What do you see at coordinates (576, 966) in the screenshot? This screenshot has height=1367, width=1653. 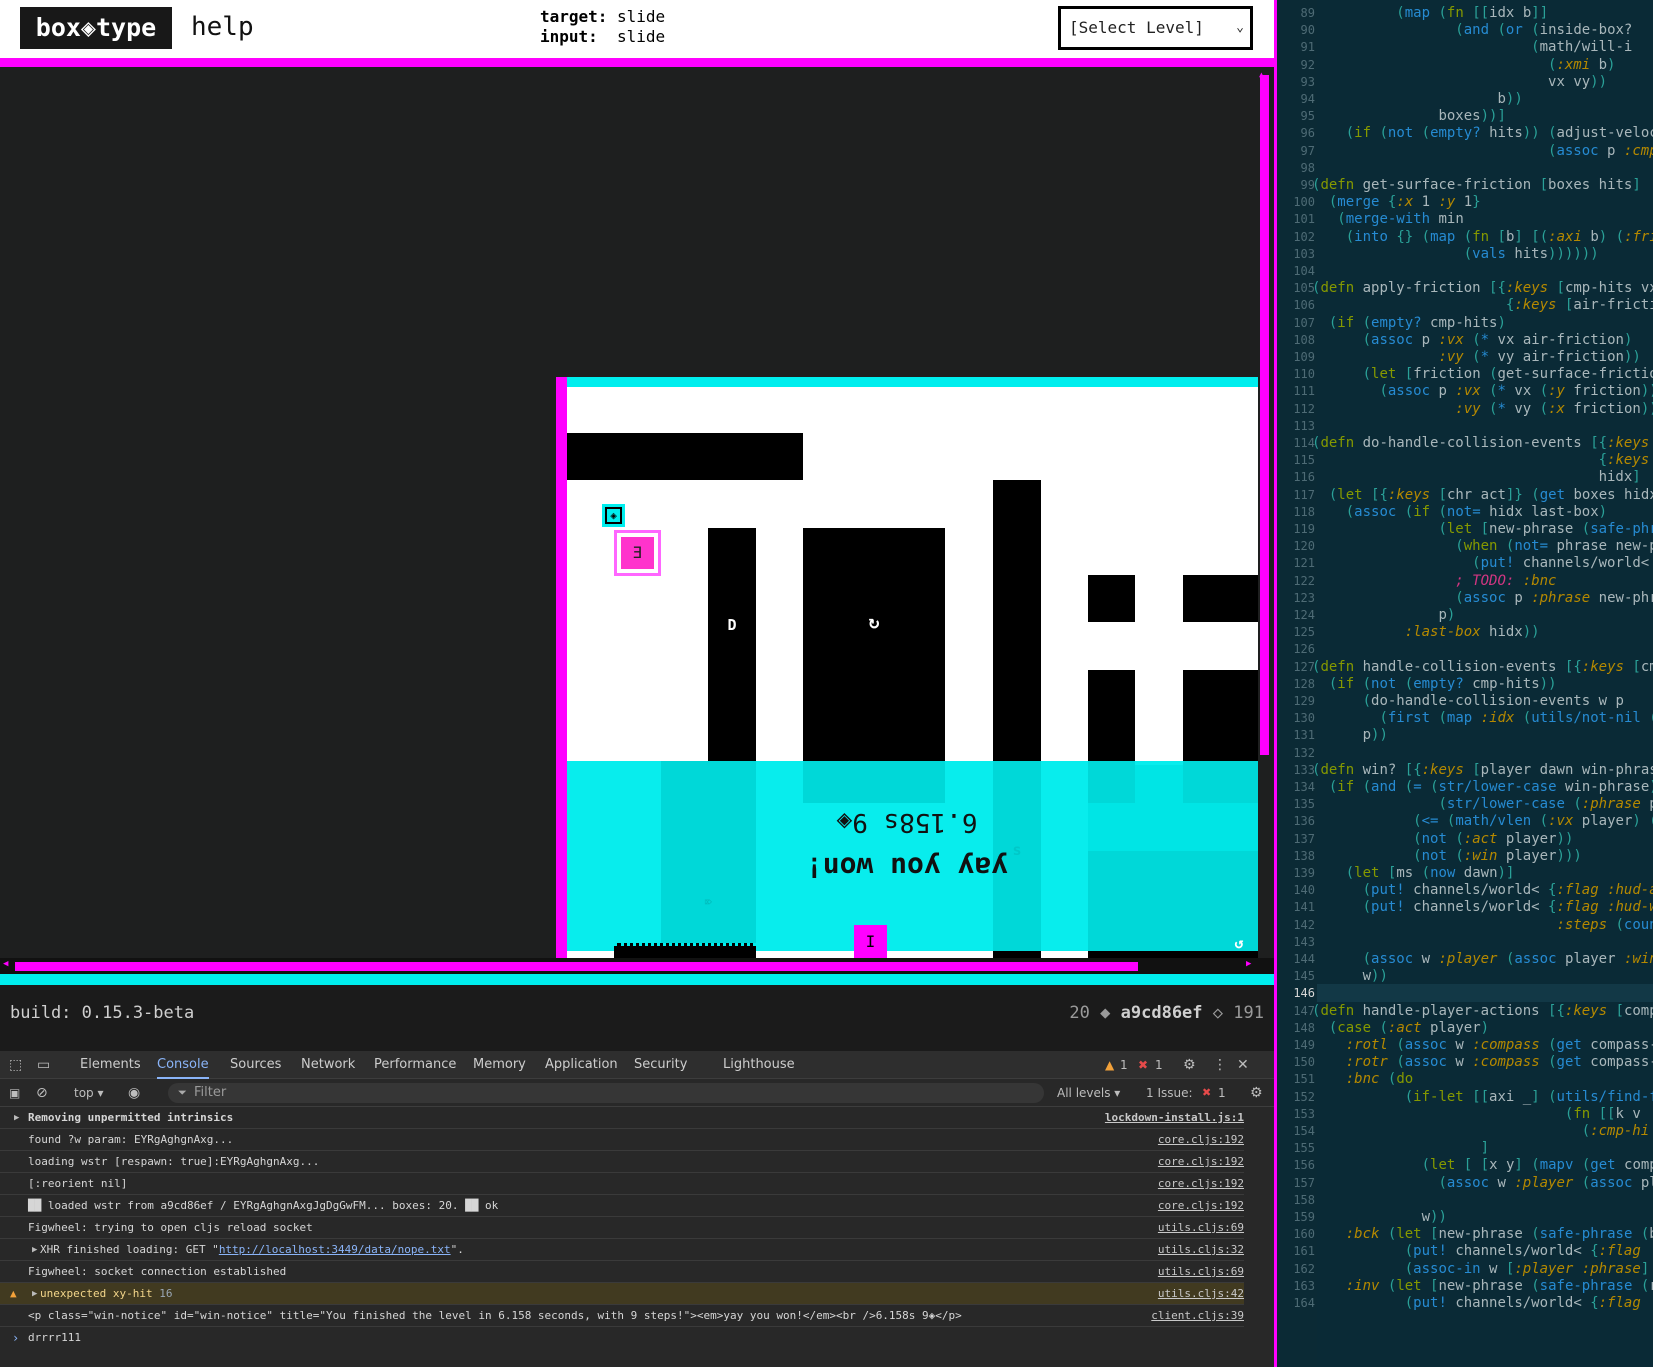 I see `horizontal-scrollbar` at bounding box center [576, 966].